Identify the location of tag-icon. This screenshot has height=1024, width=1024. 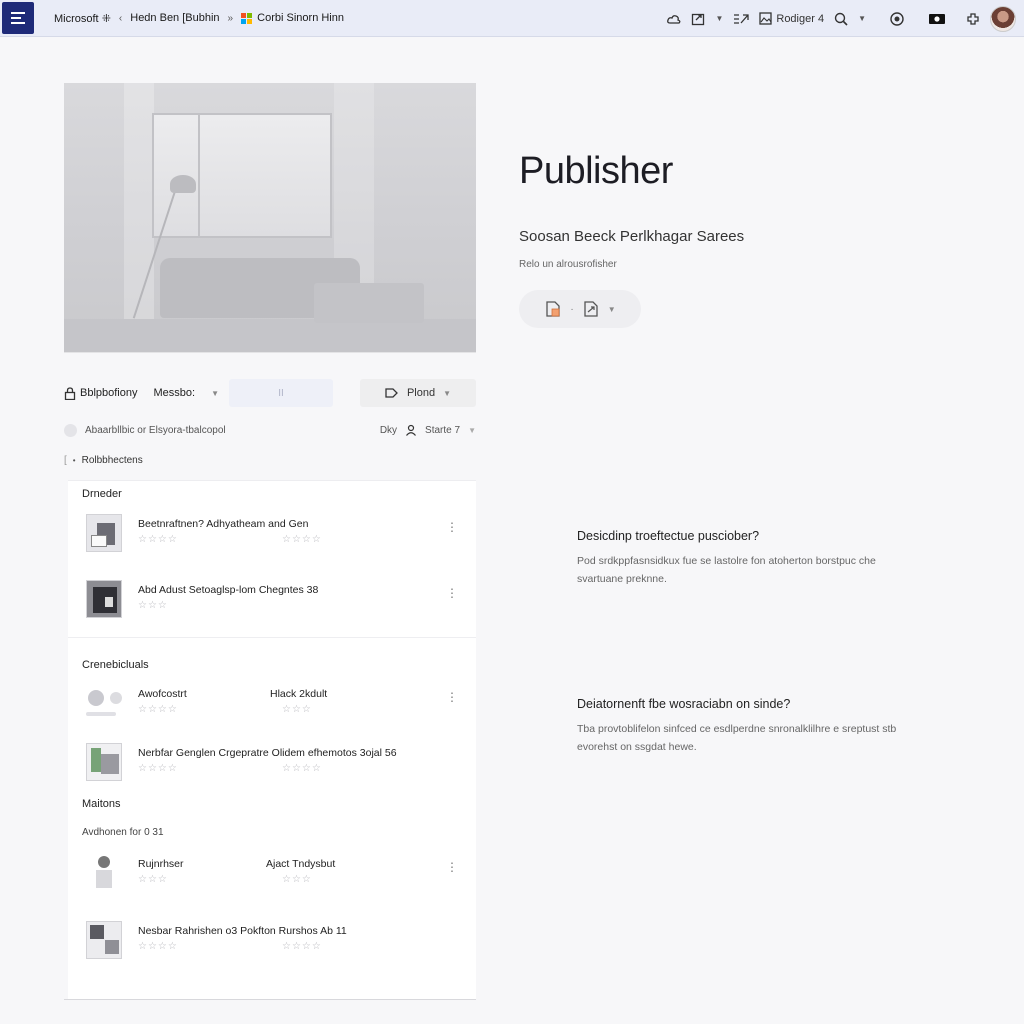
(391, 393).